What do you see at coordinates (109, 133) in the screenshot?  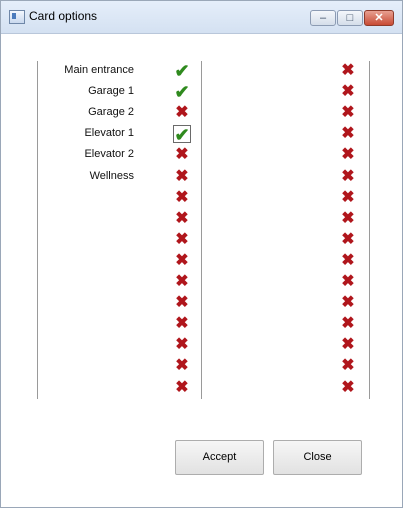 I see `room-label: Elevator 1` at bounding box center [109, 133].